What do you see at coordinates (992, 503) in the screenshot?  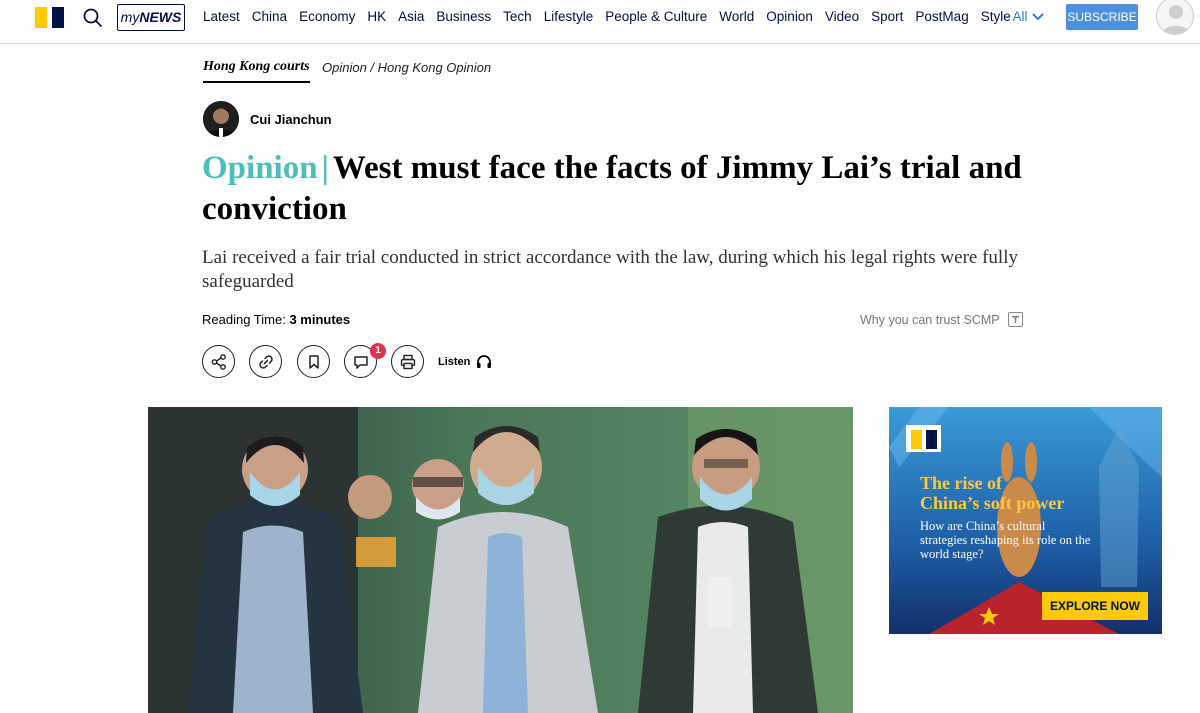 I see `ad-title-line-2: China’s soft power` at bounding box center [992, 503].